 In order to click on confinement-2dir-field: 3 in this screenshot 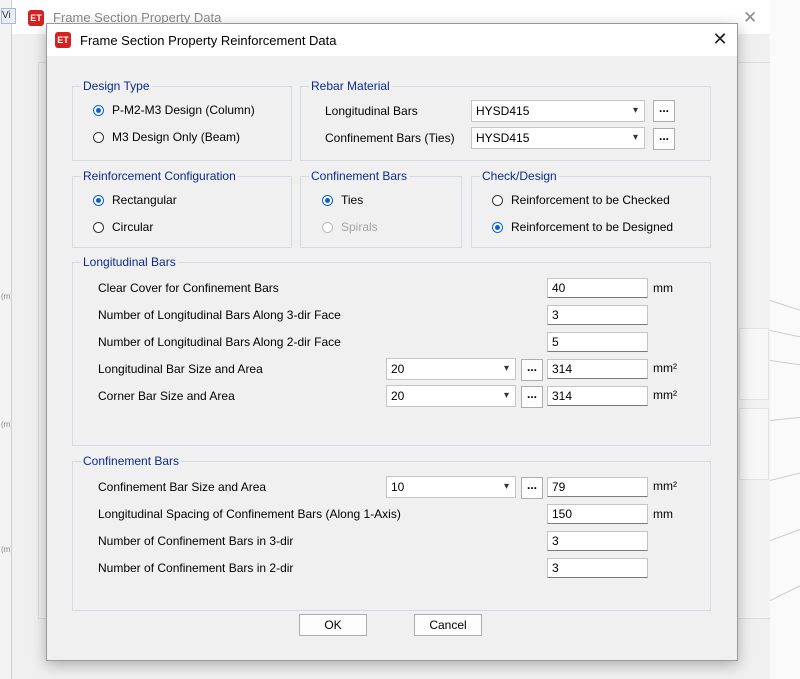, I will do `click(597, 568)`.